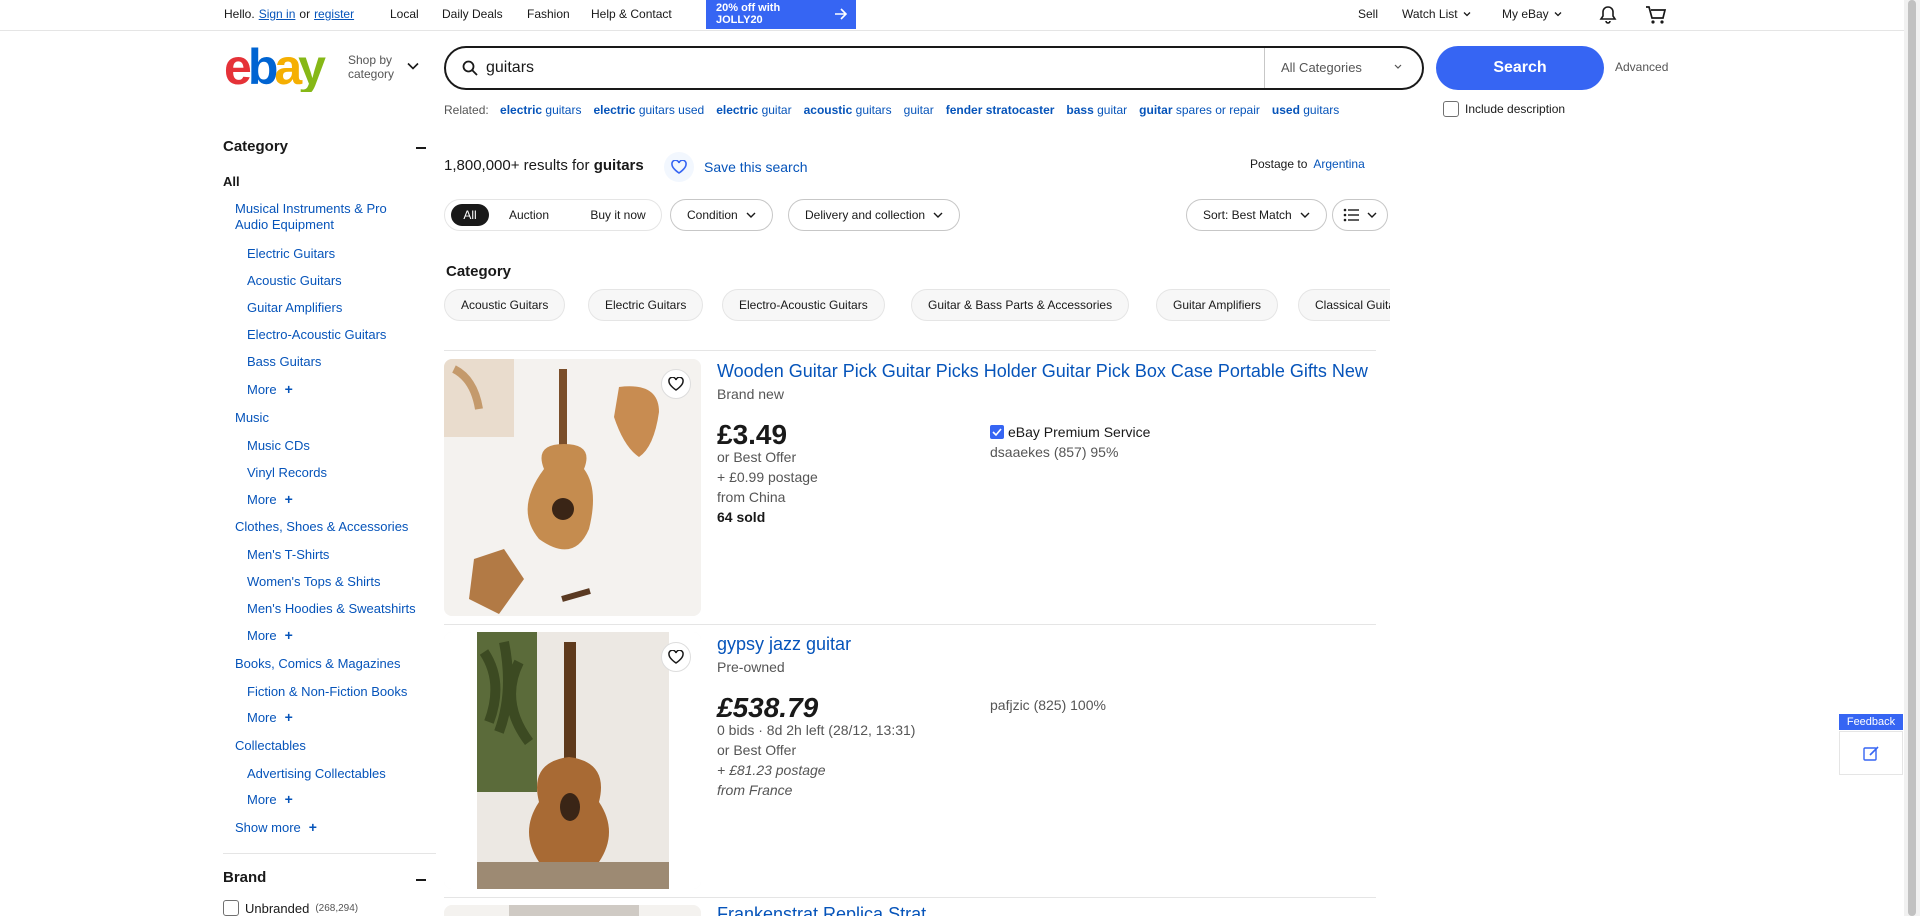 The width and height of the screenshot is (1920, 916). I want to click on category-select: All Categories, so click(1343, 68).